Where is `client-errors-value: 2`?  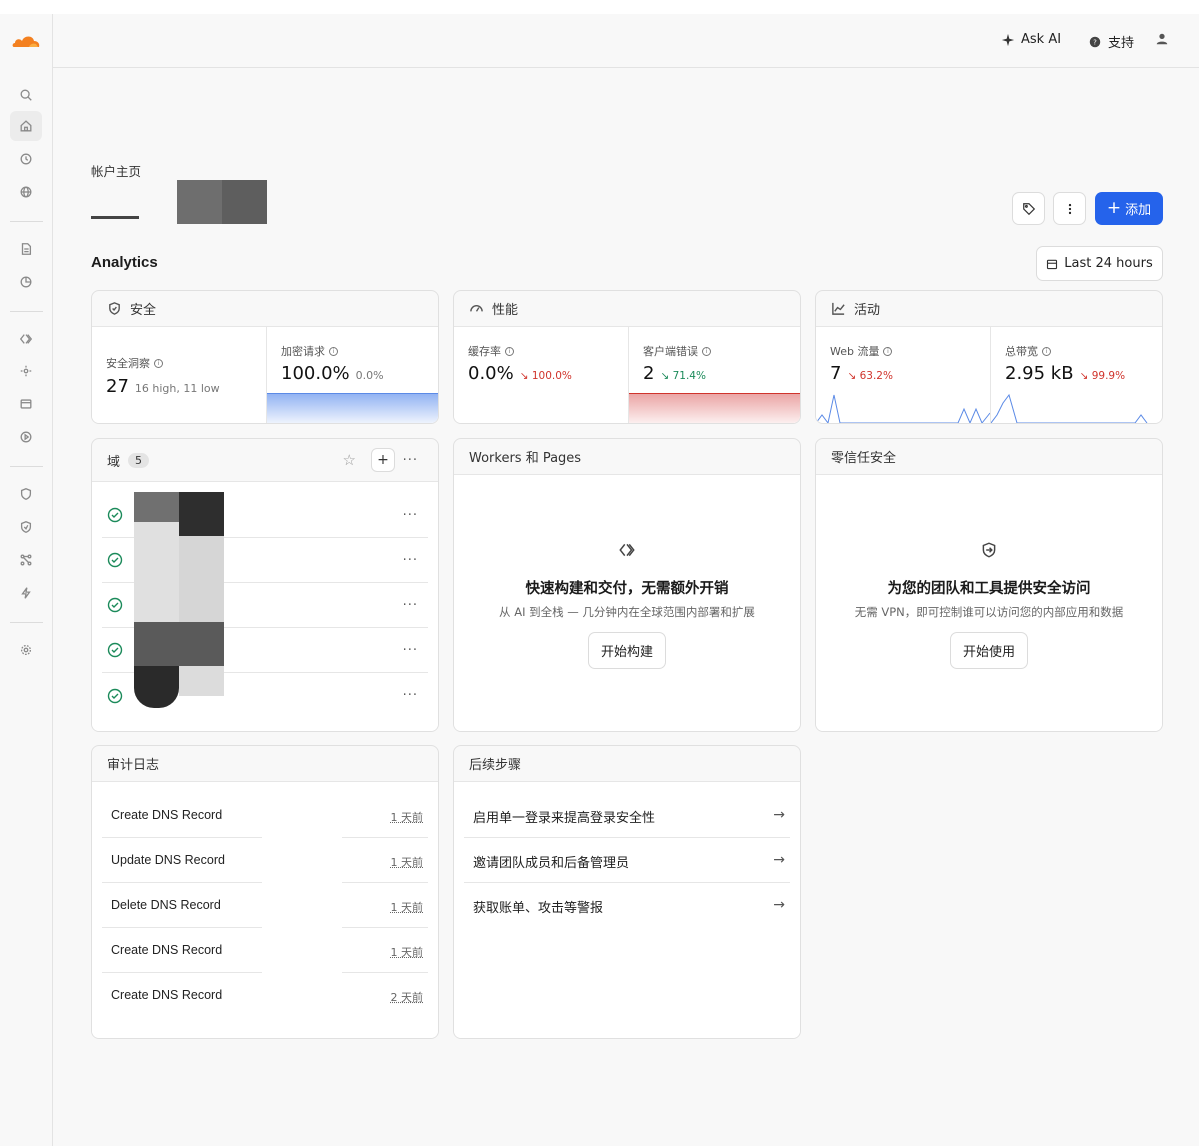 client-errors-value: 2 is located at coordinates (649, 373).